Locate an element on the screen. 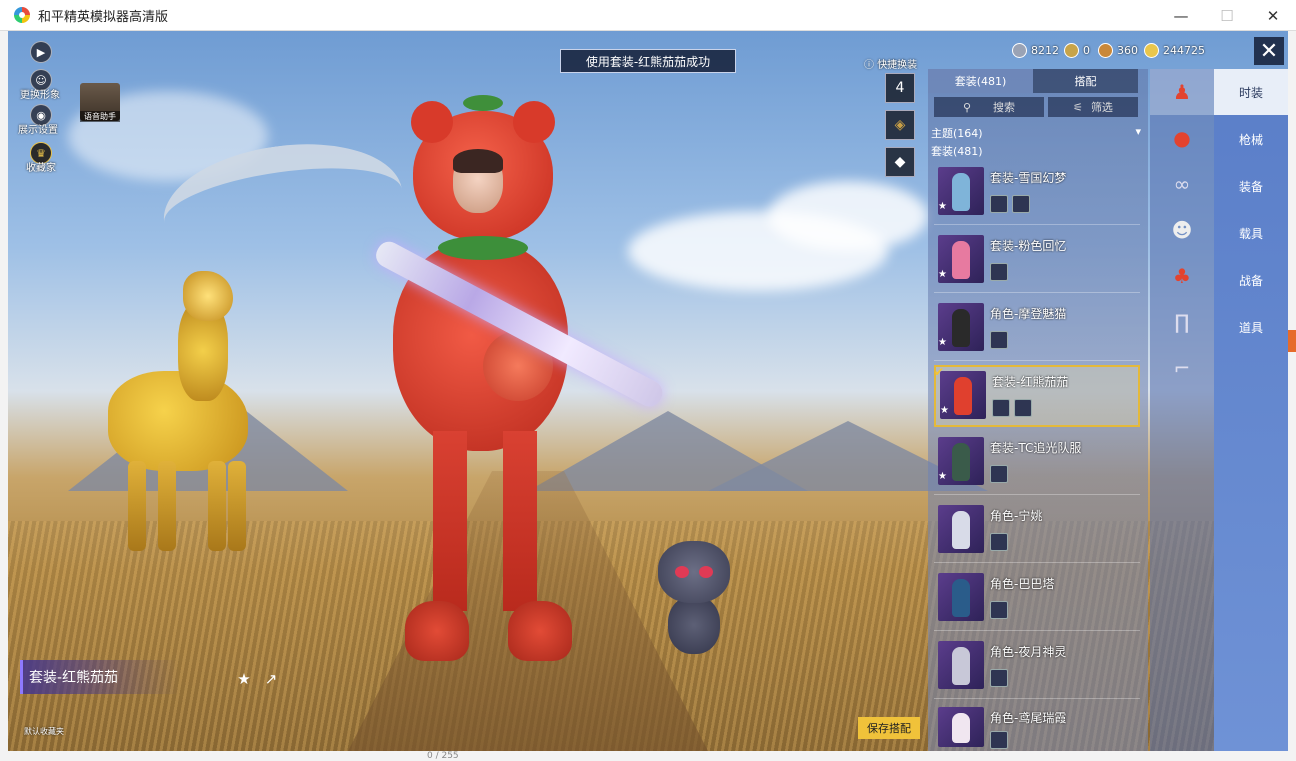 Image resolution: width=1296 pixels, height=761 pixels. share-icon: ↗ is located at coordinates (271, 679).